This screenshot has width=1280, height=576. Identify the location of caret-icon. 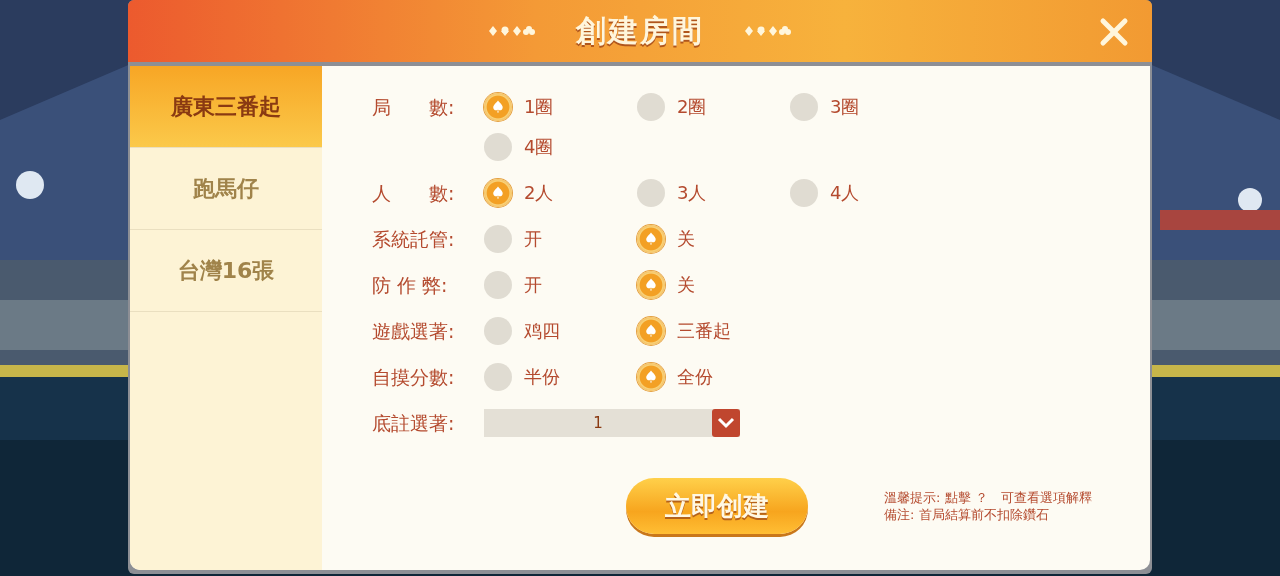
(726, 423).